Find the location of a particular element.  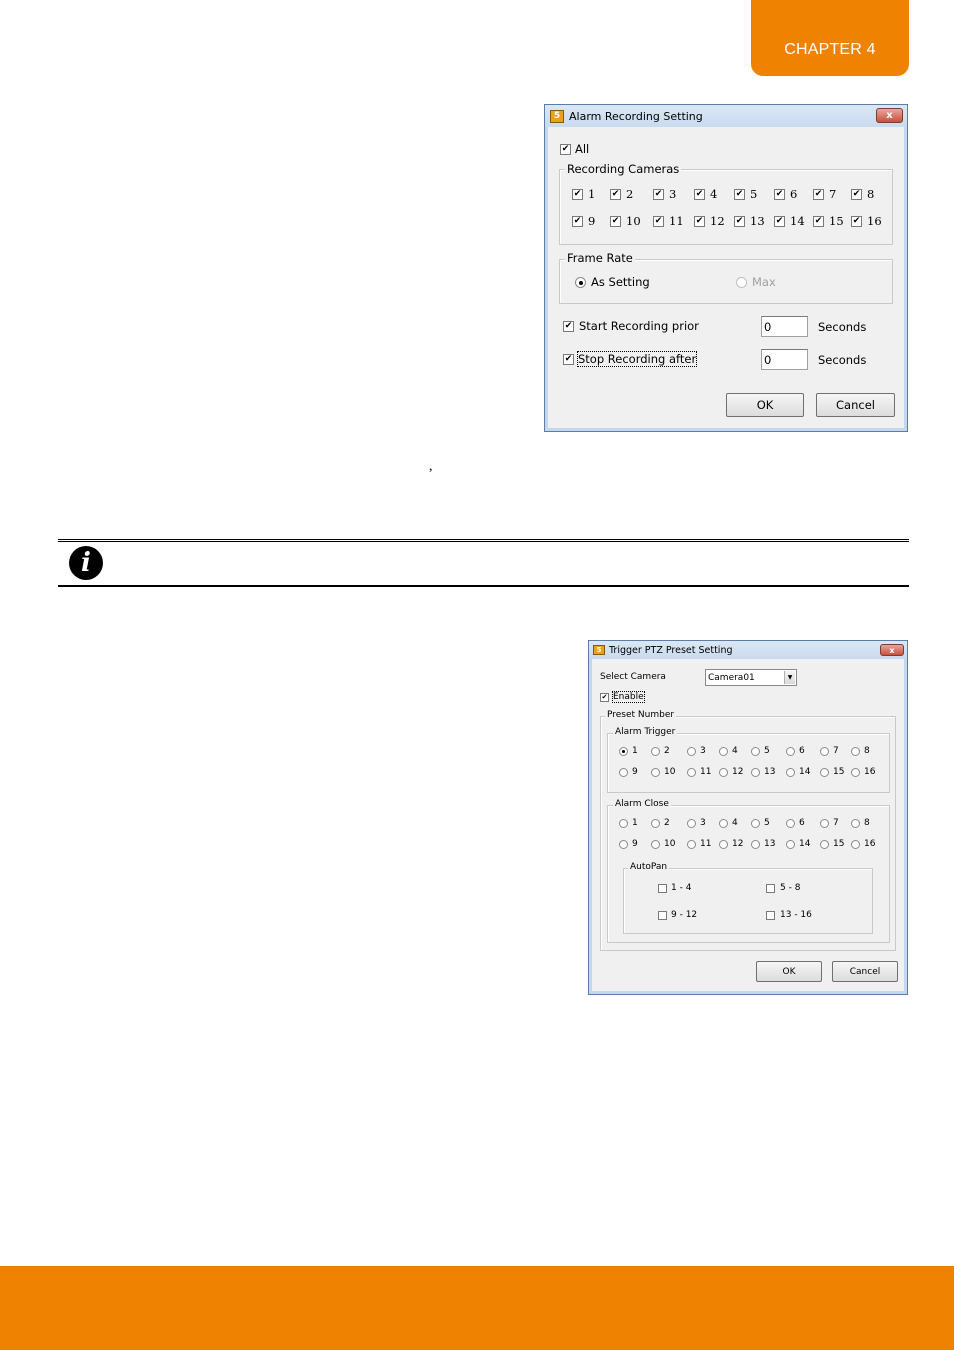

alarm-trigger-9-radio is located at coordinates (623, 772).